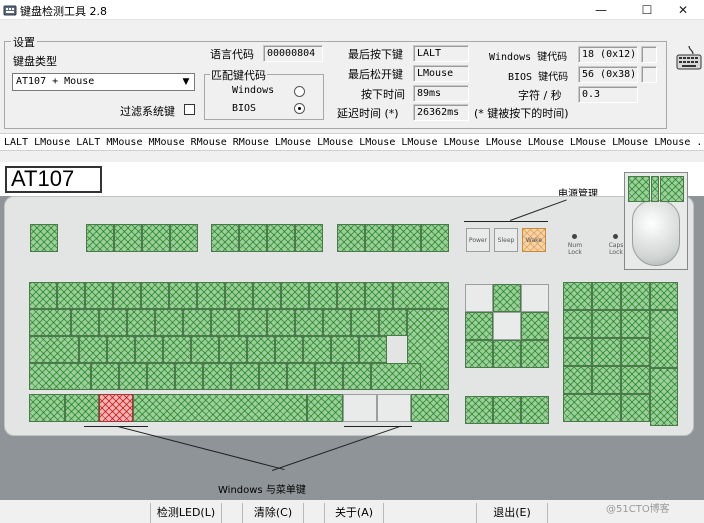 The image size is (704, 523). What do you see at coordinates (441, 93) in the screenshot?
I see `press-time-field: 89ms` at bounding box center [441, 93].